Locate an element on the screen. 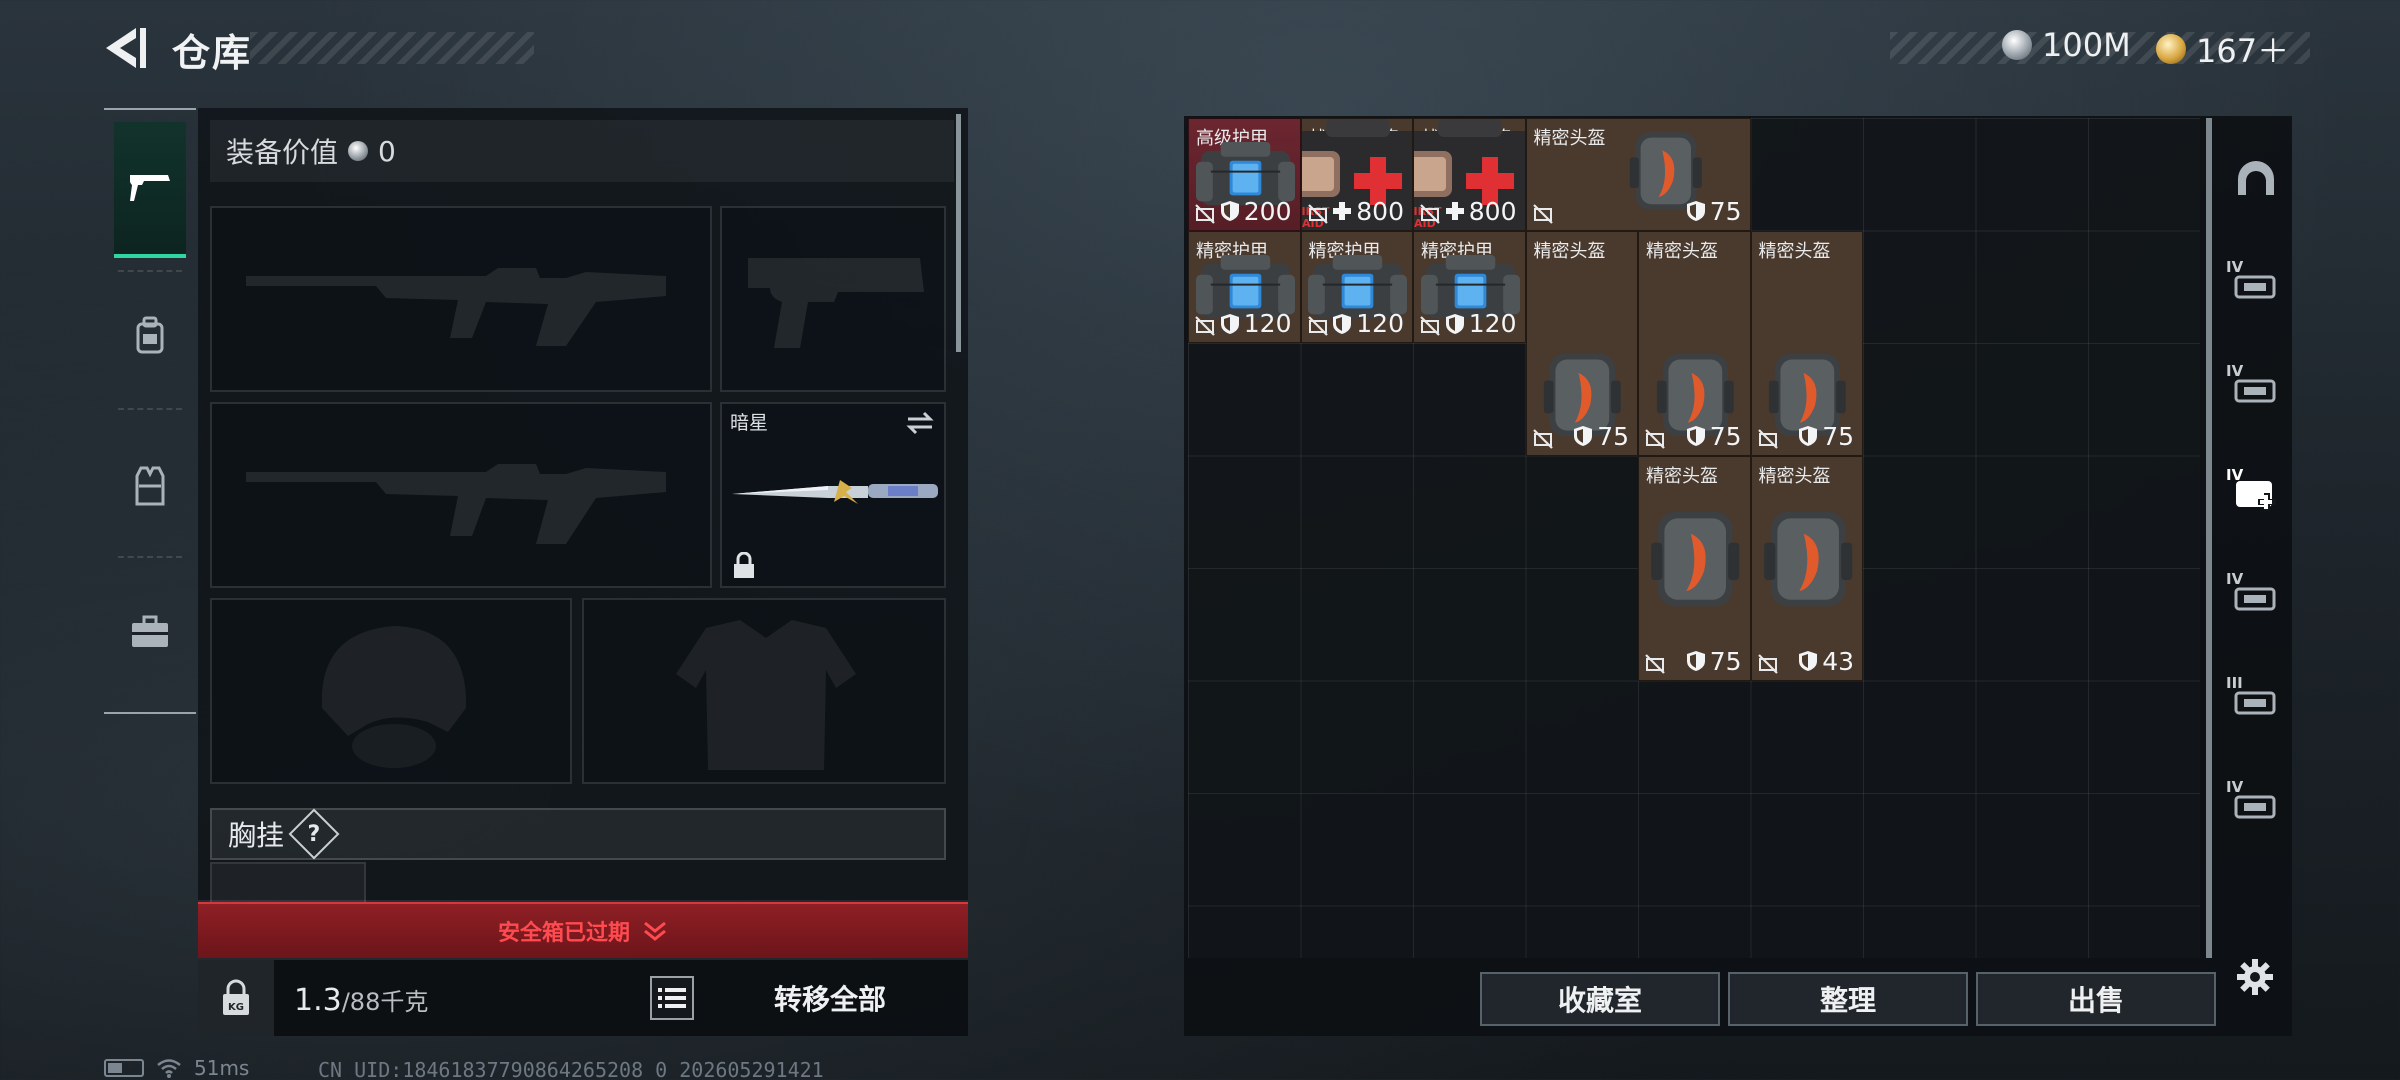 The image size is (2400, 1080). ammo-category-button: IV is located at coordinates (2255, 387).